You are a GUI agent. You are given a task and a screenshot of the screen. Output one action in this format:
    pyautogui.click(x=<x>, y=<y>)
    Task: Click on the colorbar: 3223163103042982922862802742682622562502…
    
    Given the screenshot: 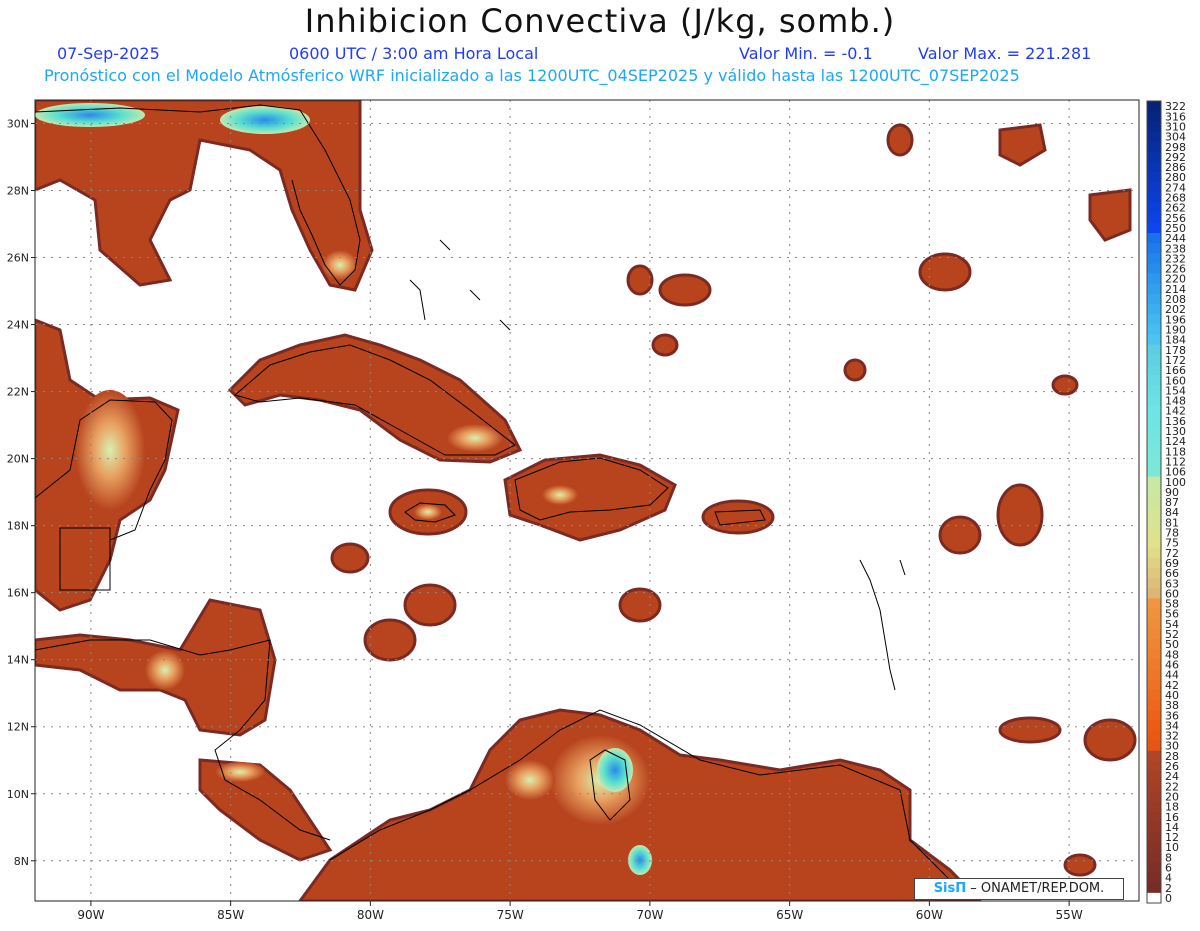 What is the action you would take?
    pyautogui.click(x=1166, y=502)
    